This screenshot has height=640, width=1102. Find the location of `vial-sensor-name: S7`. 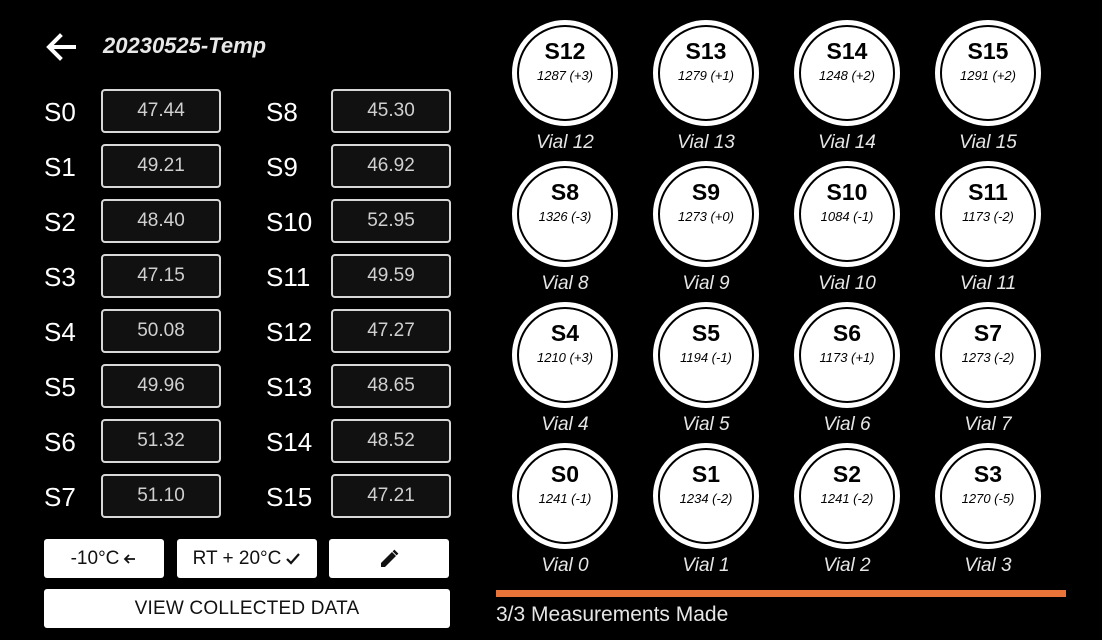

vial-sensor-name: S7 is located at coordinates (988, 333).